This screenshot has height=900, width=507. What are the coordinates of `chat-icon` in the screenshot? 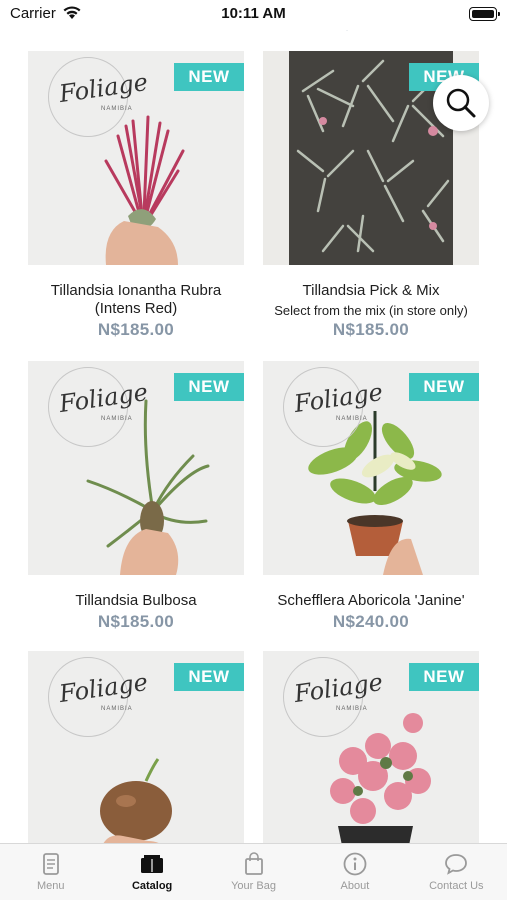 It's located at (456, 864).